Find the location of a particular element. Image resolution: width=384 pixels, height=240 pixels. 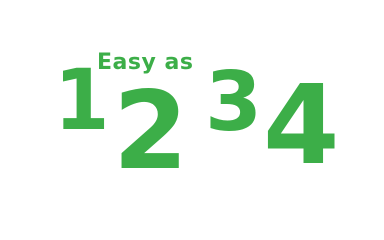

logo-digit-3: 3 is located at coordinates (234, 102).